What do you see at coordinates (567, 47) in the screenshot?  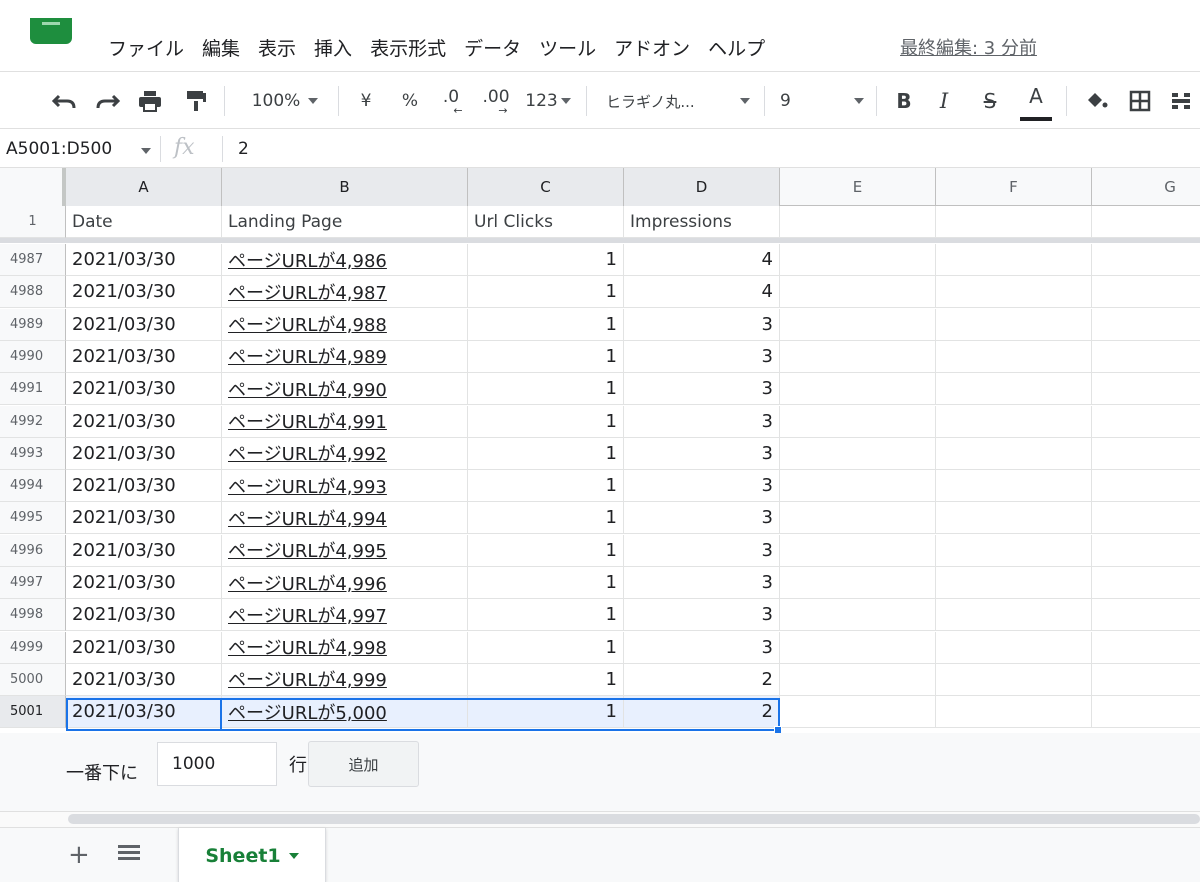 I see `menu-tools: ツール` at bounding box center [567, 47].